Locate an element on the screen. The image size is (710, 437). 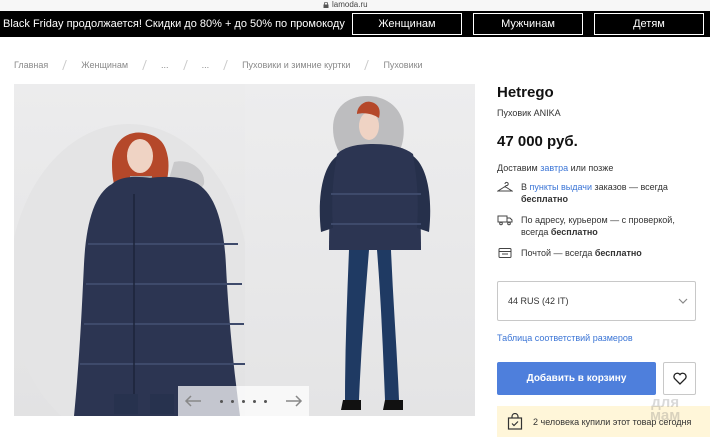
size-select: 44 RUS (42 IT) is located at coordinates (596, 301).